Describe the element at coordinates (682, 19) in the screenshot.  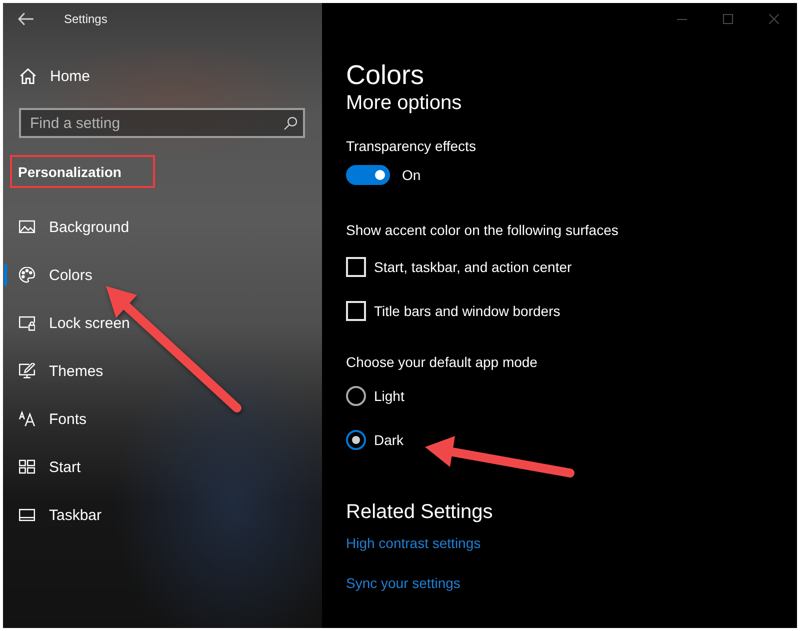
I see `minimize-icon` at that location.